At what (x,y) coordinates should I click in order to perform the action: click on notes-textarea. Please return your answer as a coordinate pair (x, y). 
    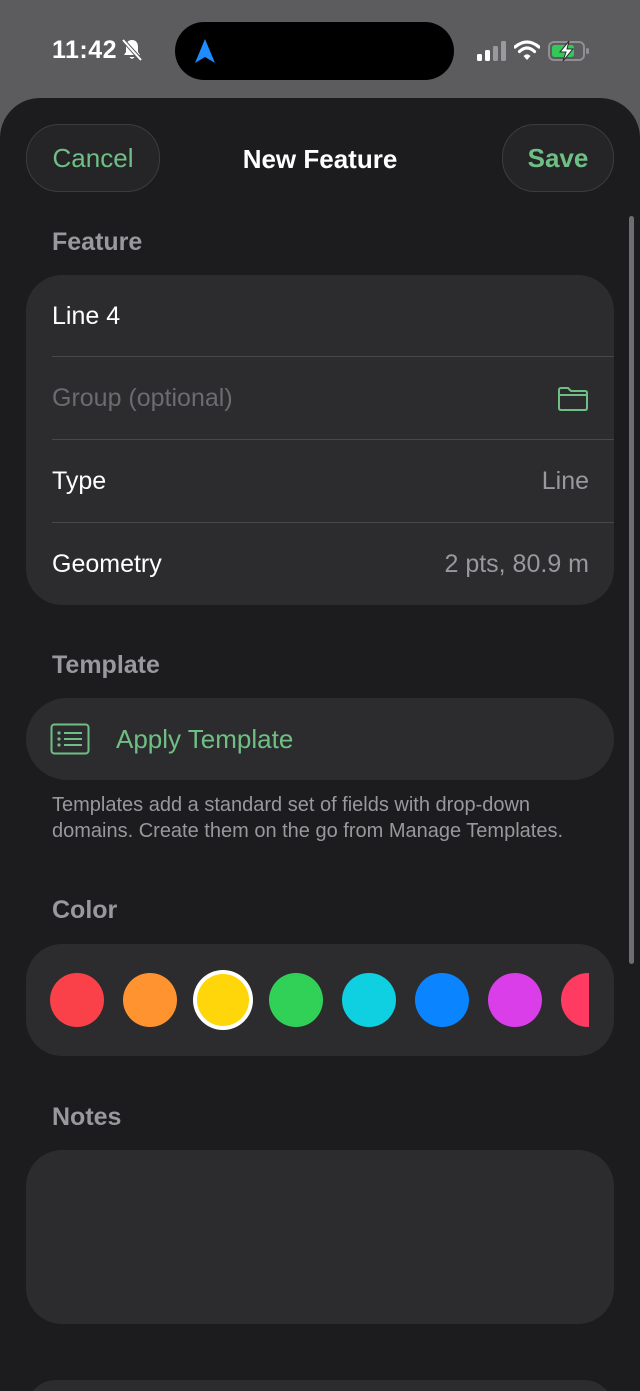
    Looking at the image, I should click on (320, 1237).